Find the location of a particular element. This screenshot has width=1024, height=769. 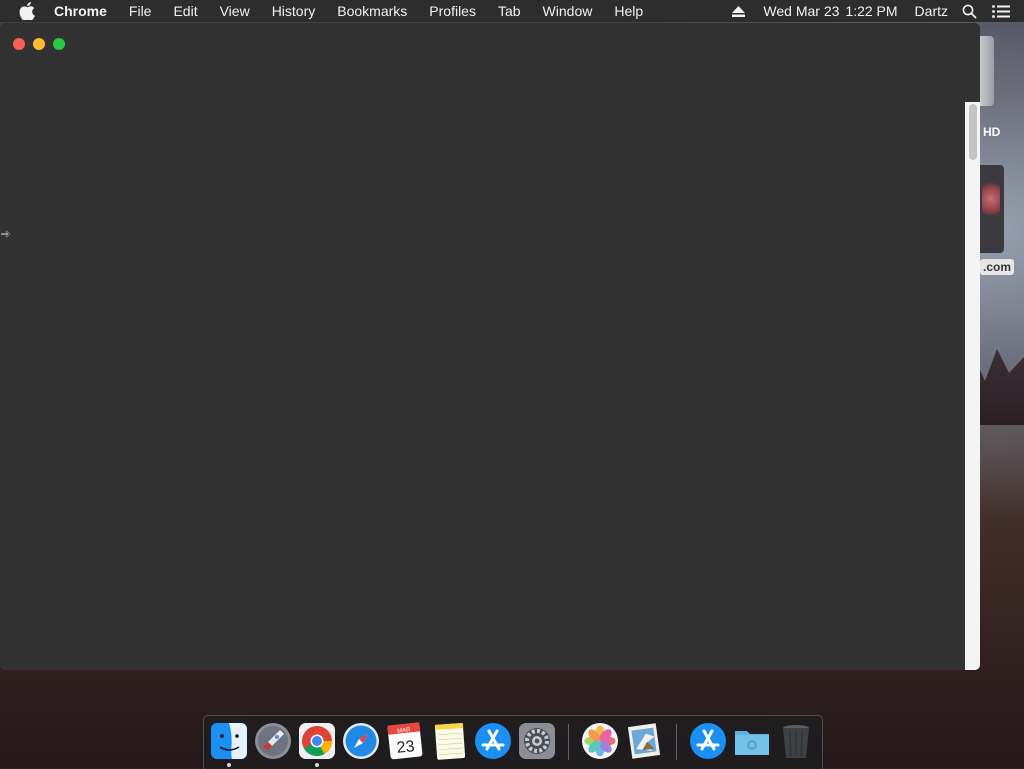

close-window-button is located at coordinates (19, 44).